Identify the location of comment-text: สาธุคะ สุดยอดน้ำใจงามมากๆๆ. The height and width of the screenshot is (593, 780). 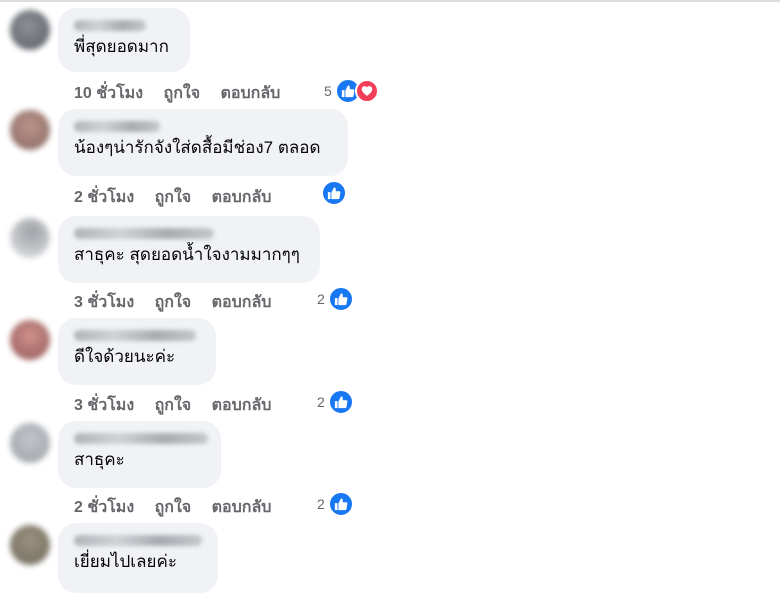
(187, 254).